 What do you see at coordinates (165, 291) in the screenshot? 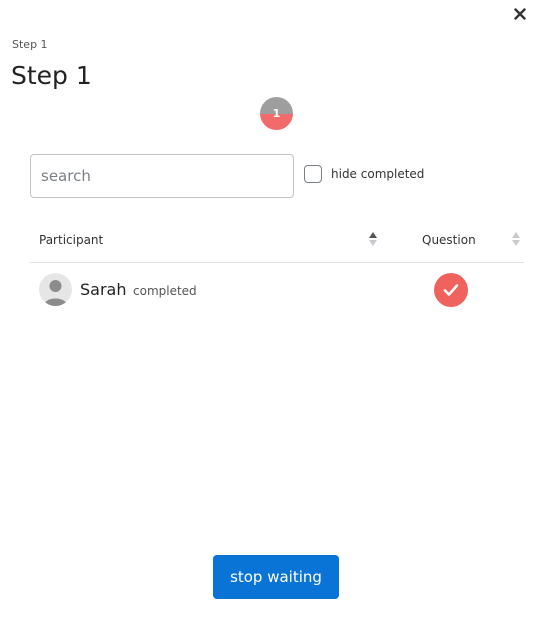
I see `participant-status: completed` at bounding box center [165, 291].